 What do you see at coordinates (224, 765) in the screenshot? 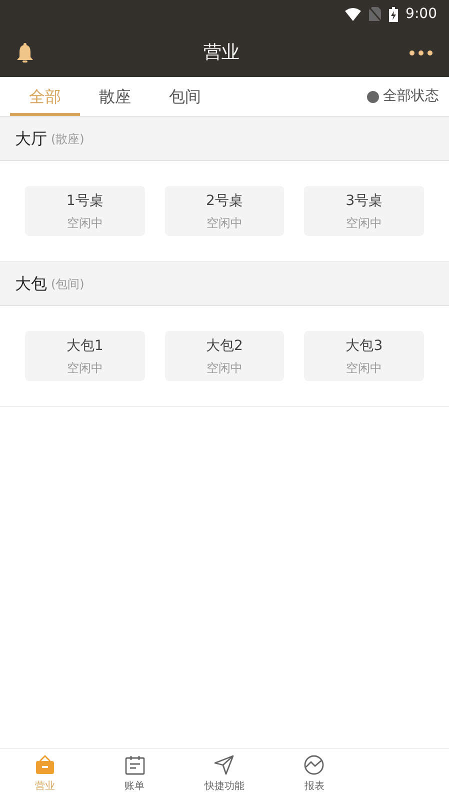
I see `paper-plane-icon` at bounding box center [224, 765].